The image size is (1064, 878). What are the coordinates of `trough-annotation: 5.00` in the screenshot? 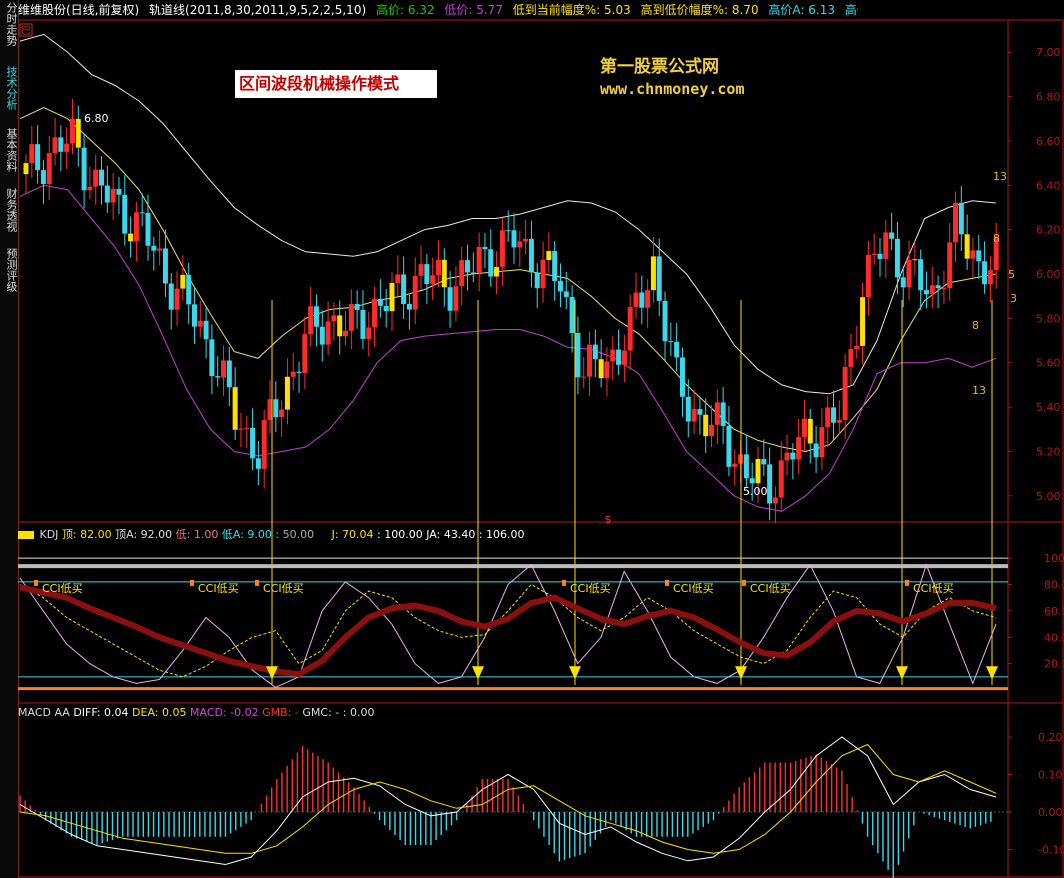 It's located at (755, 491).